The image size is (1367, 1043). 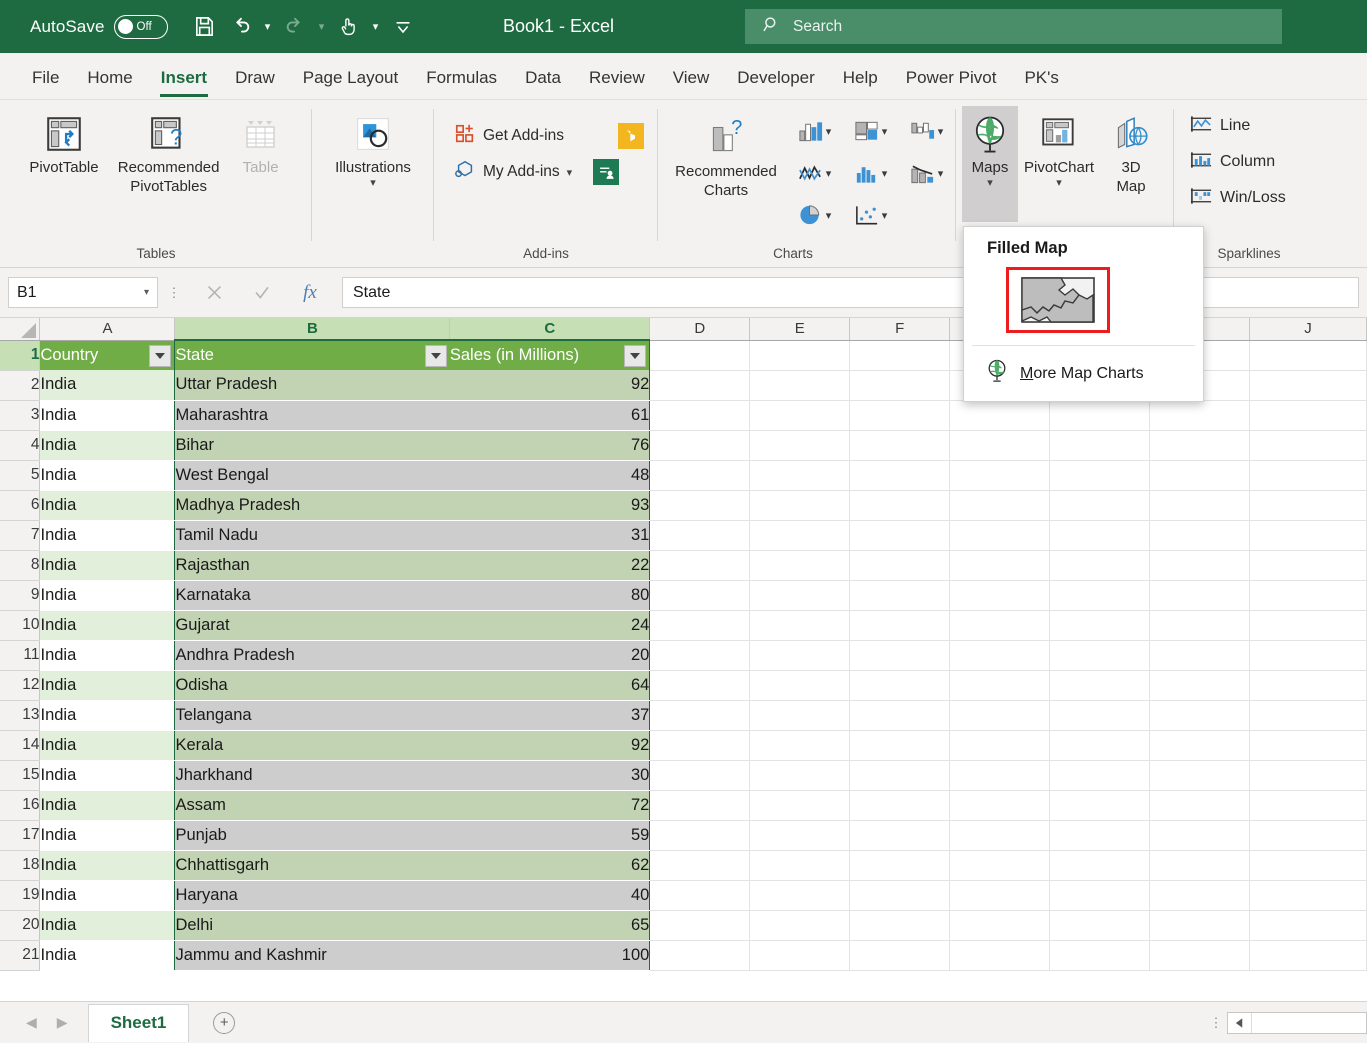 I want to click on next-sheet-arrow: ▶, so click(x=62, y=1022).